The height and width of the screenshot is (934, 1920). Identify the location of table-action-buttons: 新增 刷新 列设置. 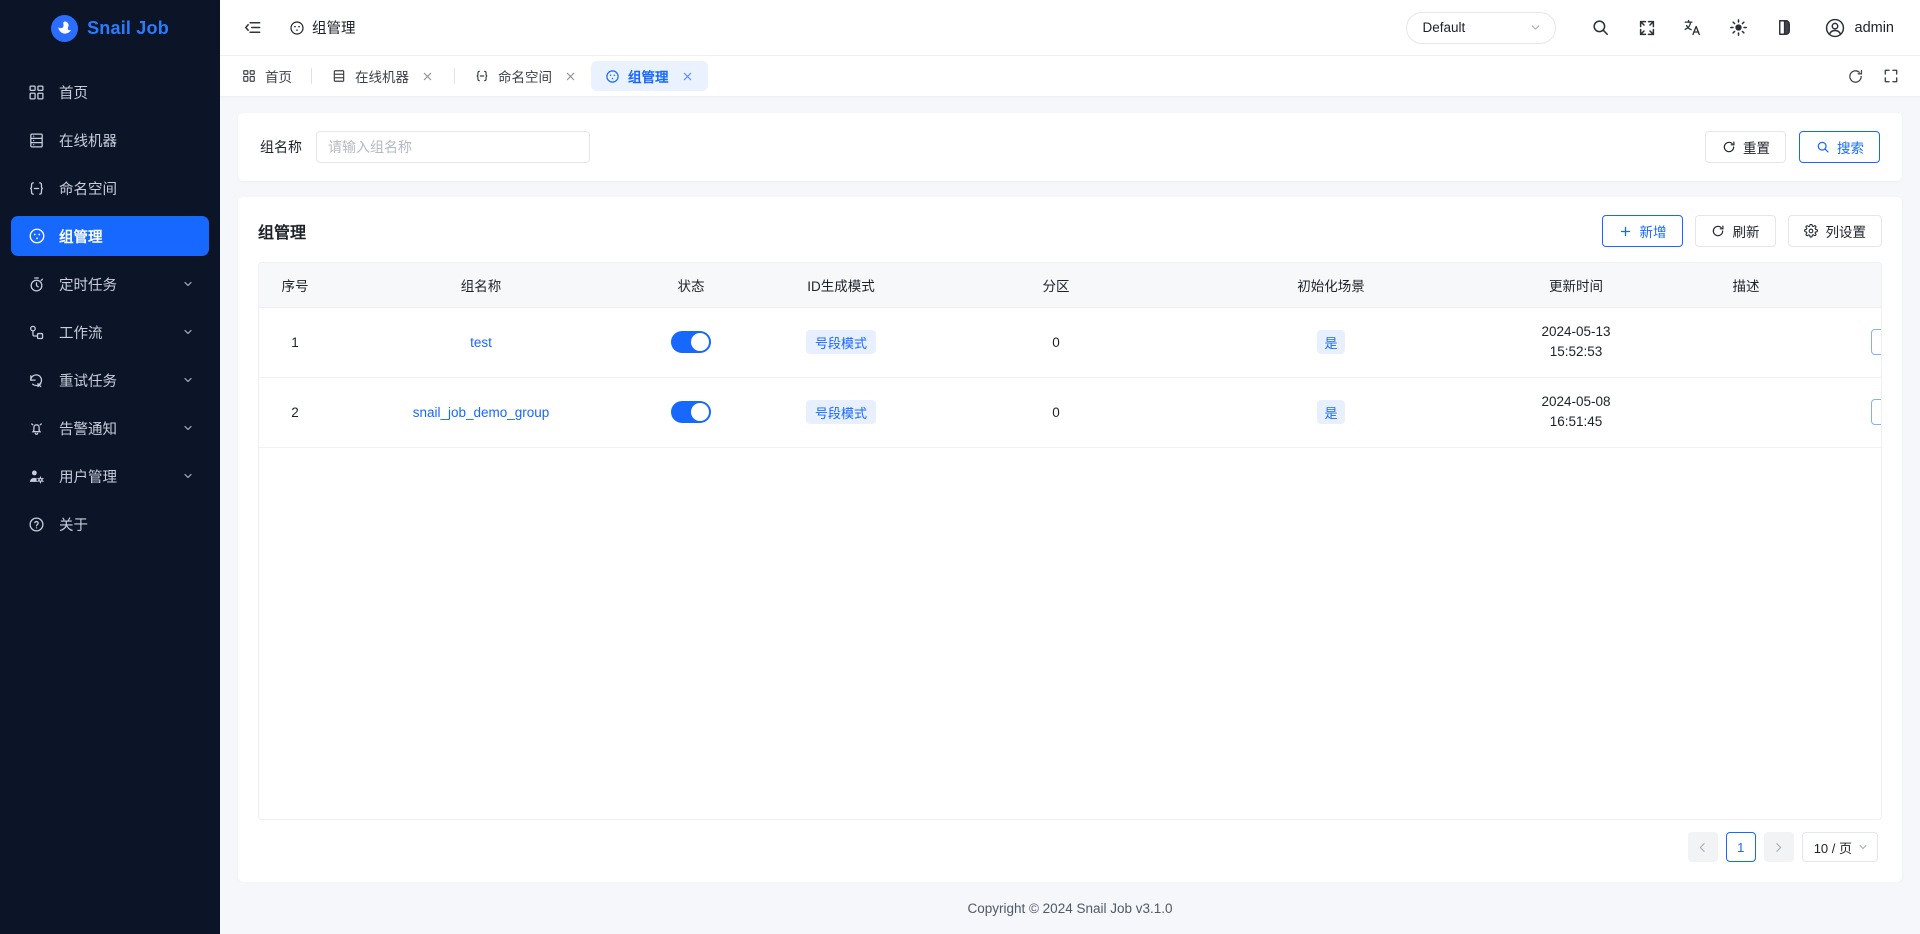
(1741, 231).